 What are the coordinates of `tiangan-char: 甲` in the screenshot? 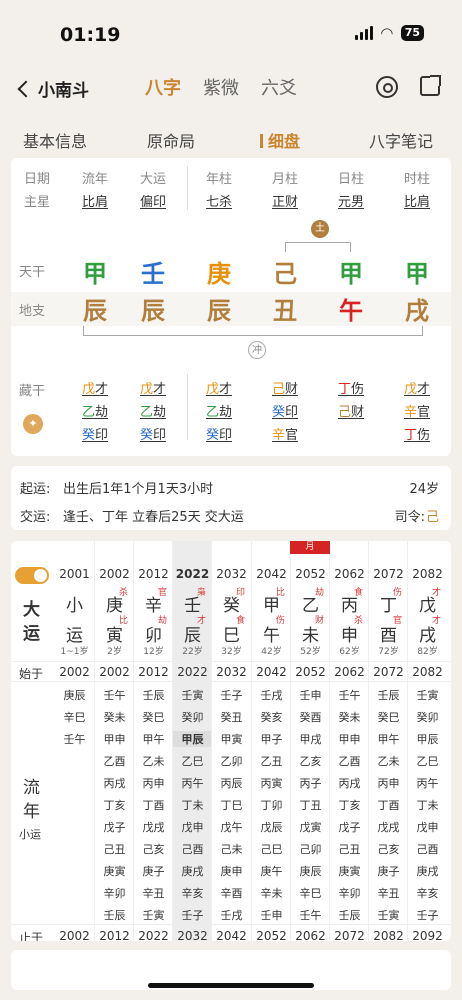 It's located at (417, 271).